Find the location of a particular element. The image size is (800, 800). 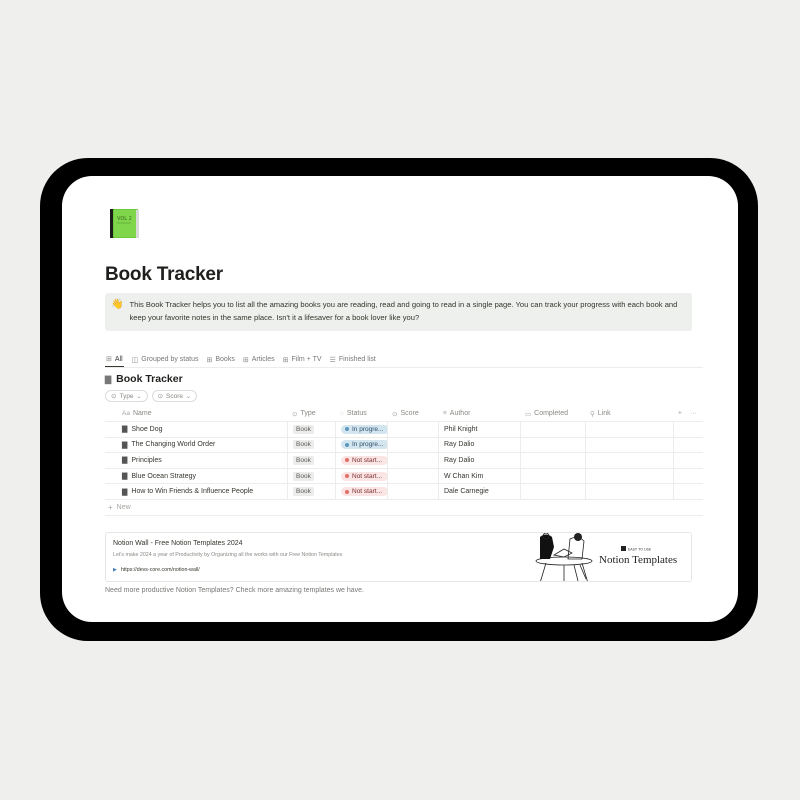

favicon-icon: ▶ is located at coordinates (115, 570).